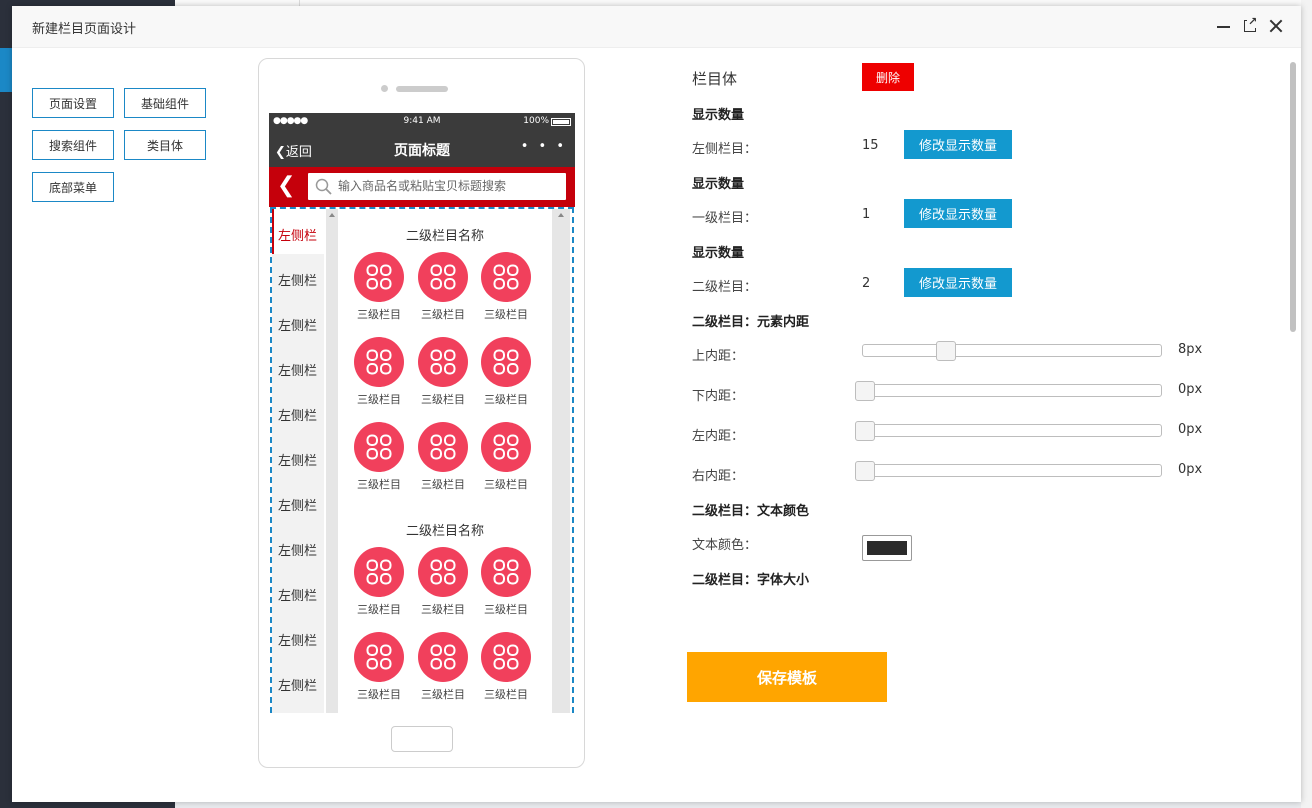 This screenshot has height=808, width=1312. I want to click on padding-right-label: 右内距：, so click(718, 476).